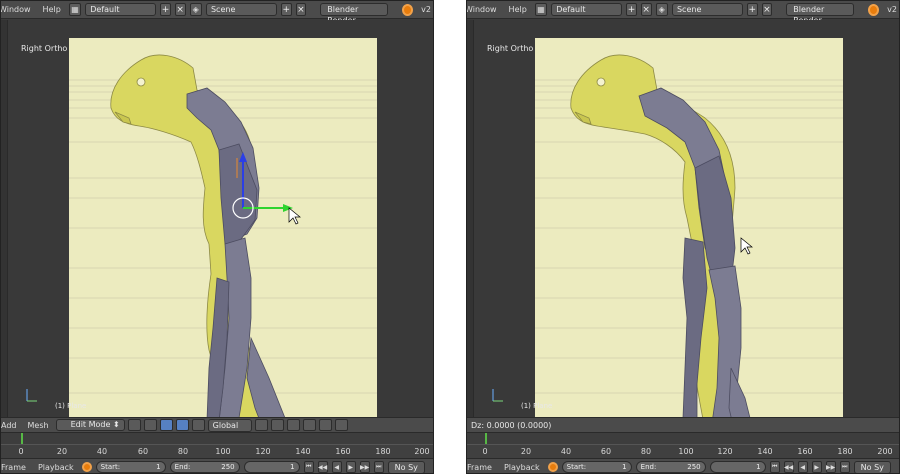 The image size is (900, 474). What do you see at coordinates (182, 425) in the screenshot?
I see `rotate-icon` at bounding box center [182, 425].